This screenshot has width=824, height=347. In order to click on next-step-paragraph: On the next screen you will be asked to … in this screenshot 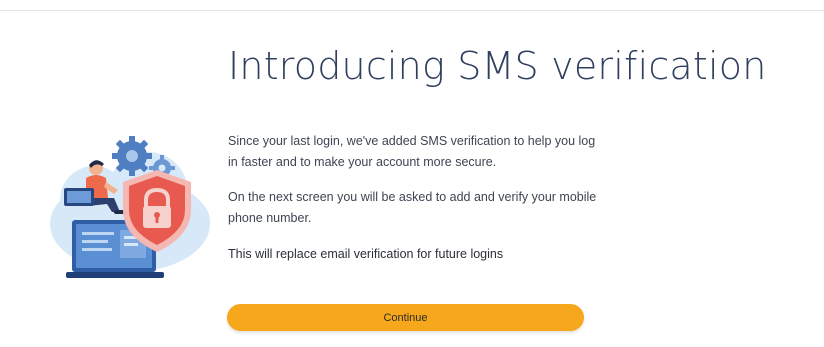, I will do `click(412, 207)`.